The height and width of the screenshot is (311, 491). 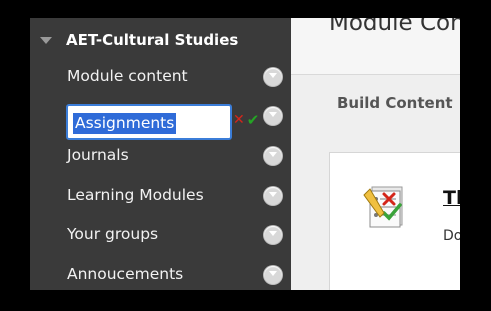 I want to click on rename-actions: ✕ ✔, so click(x=246, y=120).